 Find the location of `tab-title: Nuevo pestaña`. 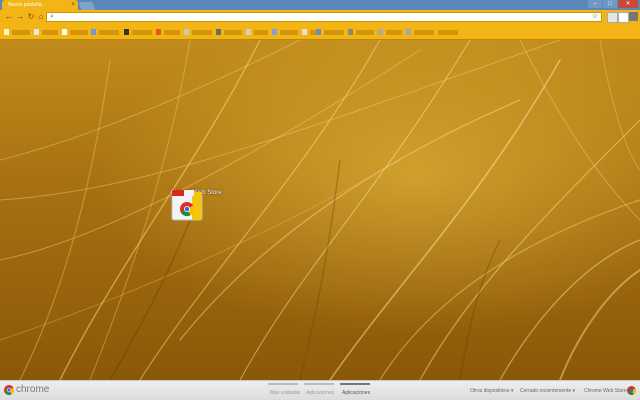

tab-title: Nuevo pestaña is located at coordinates (25, 5).